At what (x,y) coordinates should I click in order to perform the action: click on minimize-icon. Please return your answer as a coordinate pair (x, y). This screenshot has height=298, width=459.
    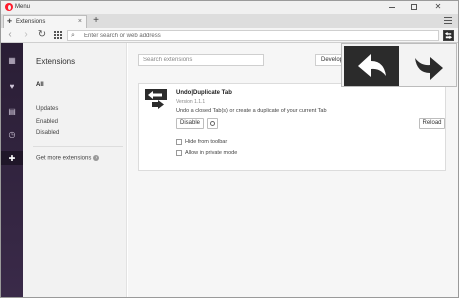
    Looking at the image, I should click on (392, 7).